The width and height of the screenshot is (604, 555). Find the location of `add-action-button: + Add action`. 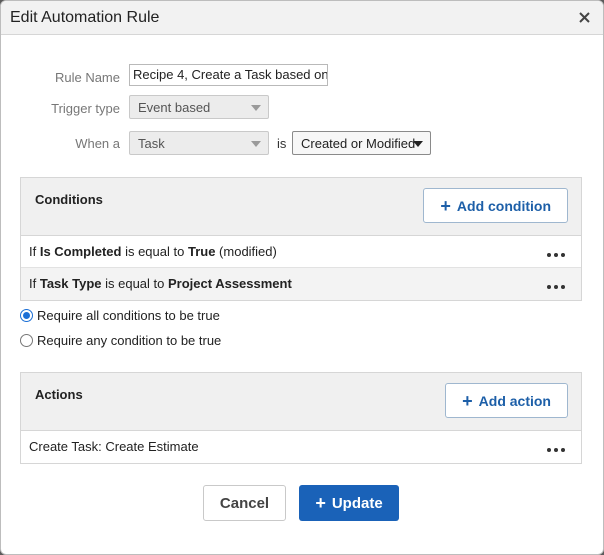

add-action-button: + Add action is located at coordinates (506, 400).